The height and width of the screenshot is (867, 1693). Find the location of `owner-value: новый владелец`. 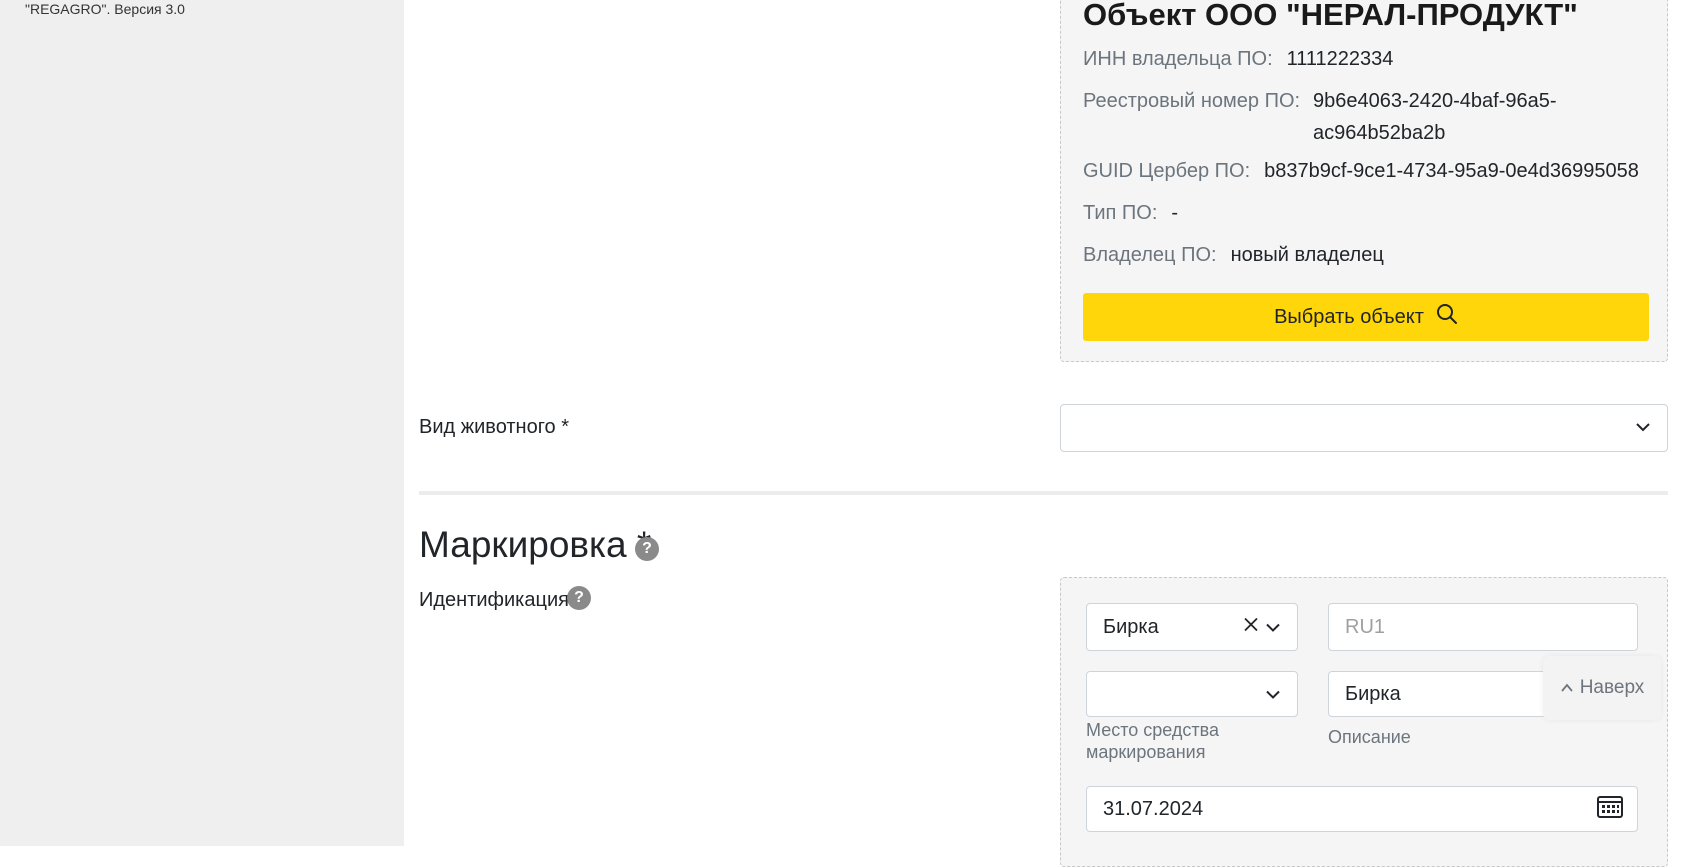

owner-value: новый владелец is located at coordinates (1307, 255).